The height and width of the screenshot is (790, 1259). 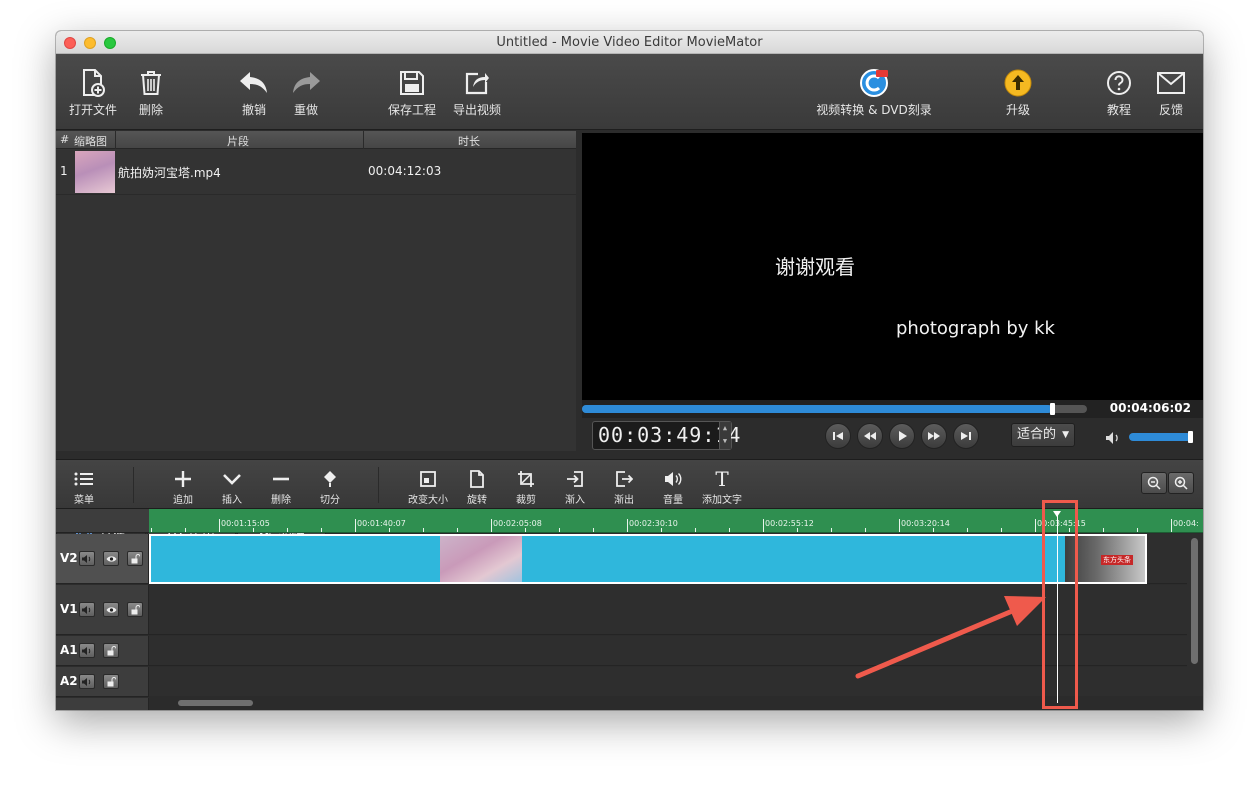 I want to click on save-project-button: 保存工程, so click(x=412, y=92).